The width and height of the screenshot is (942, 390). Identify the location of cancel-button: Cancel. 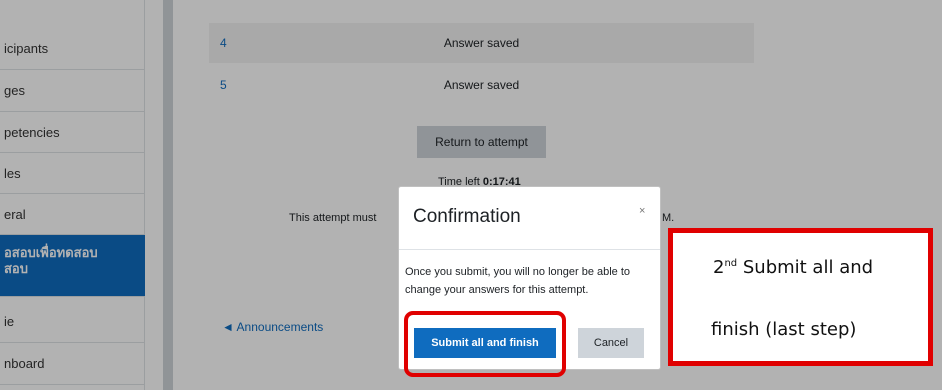
(611, 343).